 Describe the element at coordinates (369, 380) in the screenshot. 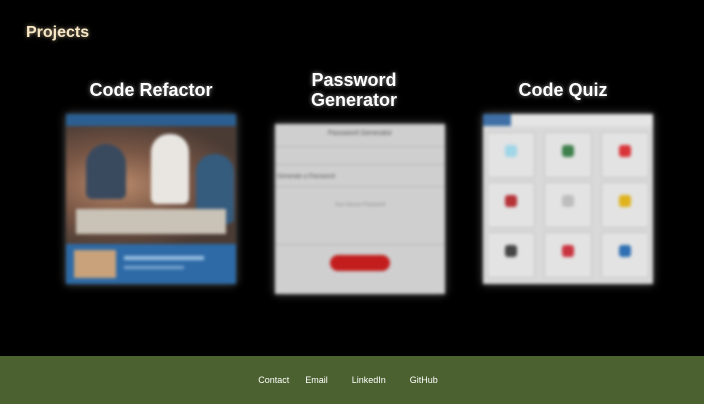

I see `linkedin-link: LinkedIn` at that location.